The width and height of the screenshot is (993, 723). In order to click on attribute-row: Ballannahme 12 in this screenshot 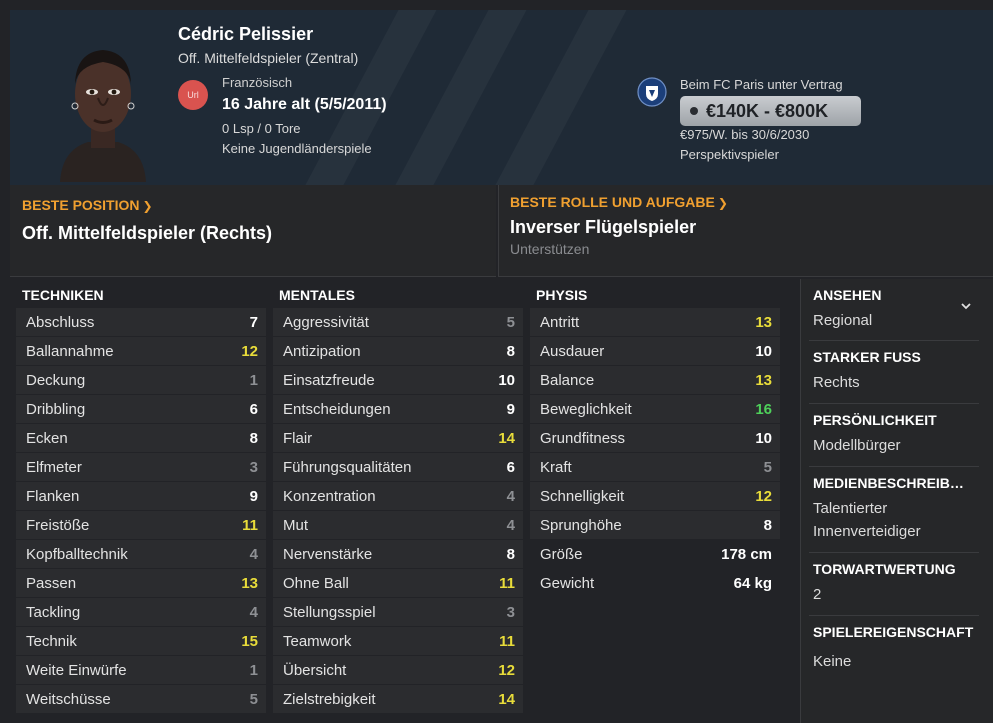, I will do `click(141, 351)`.